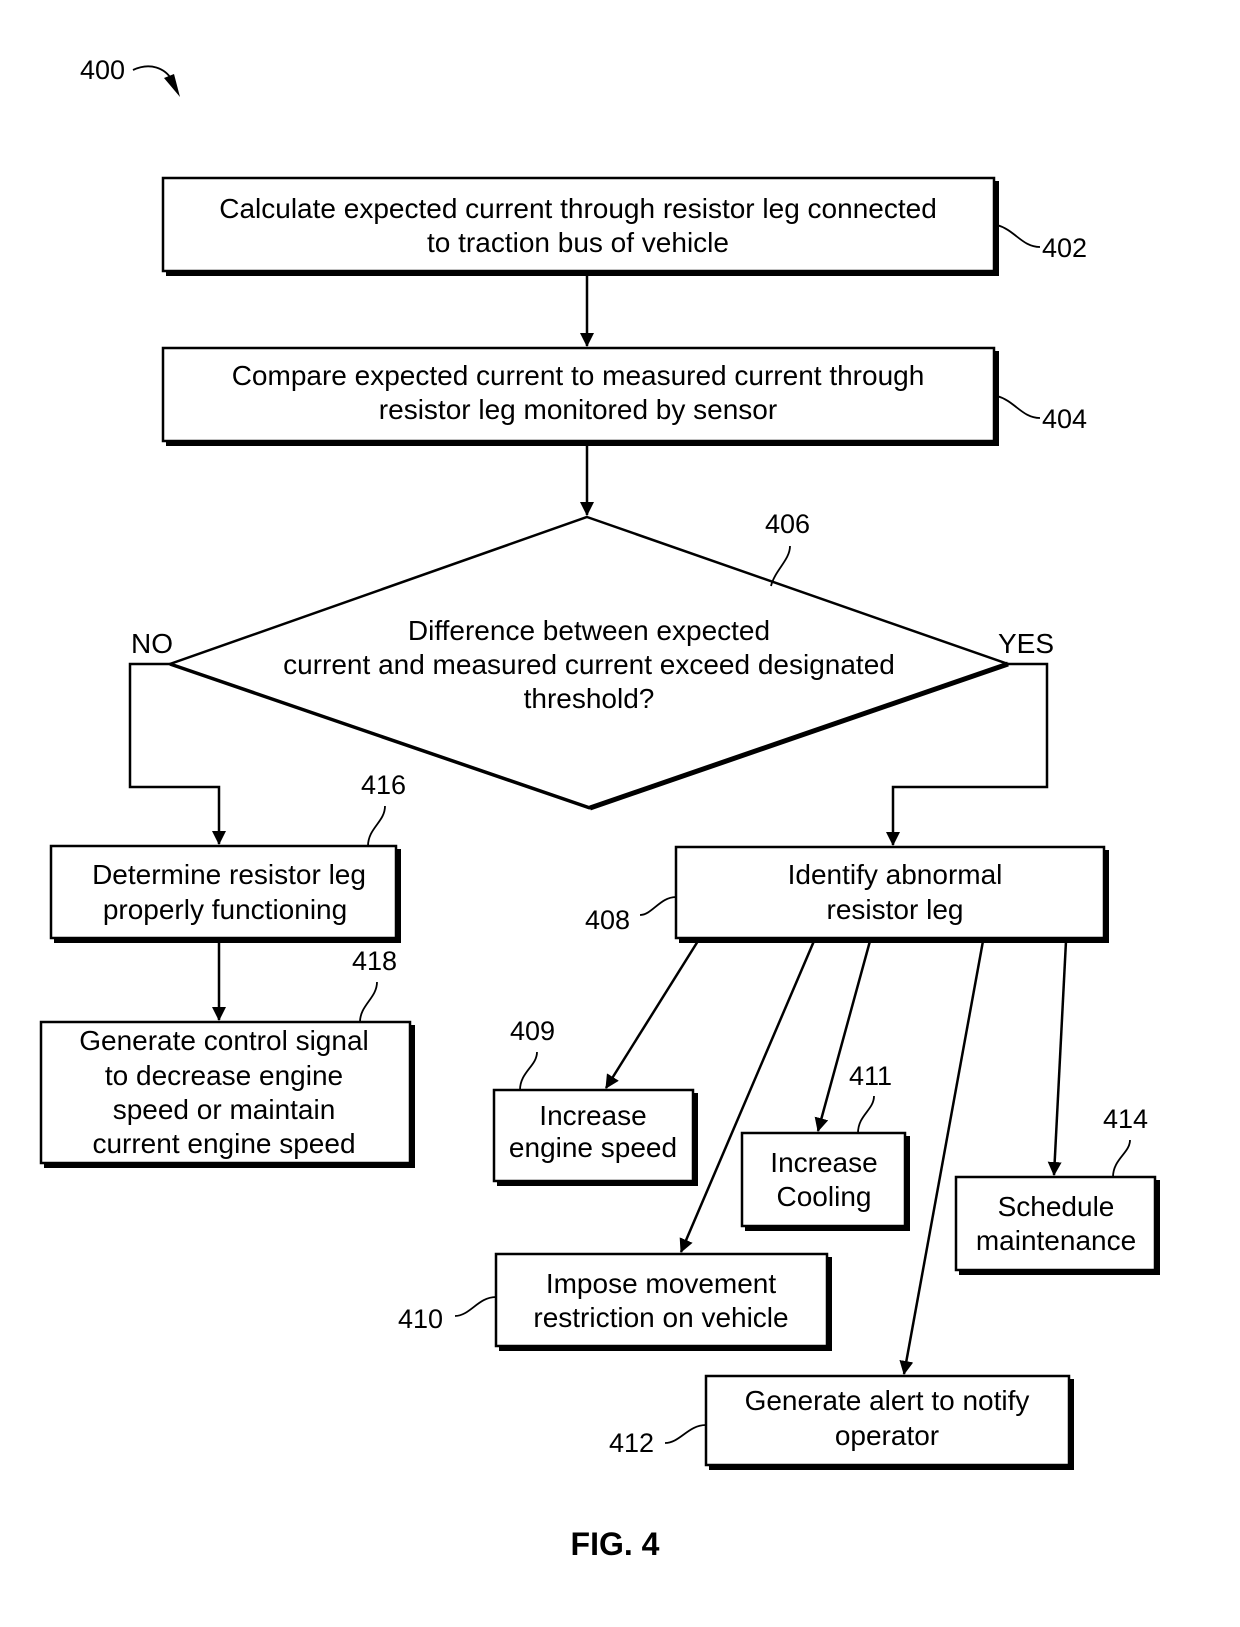 The height and width of the screenshot is (1627, 1240). What do you see at coordinates (475, 1306) in the screenshot?
I see `ref-410-leader` at bounding box center [475, 1306].